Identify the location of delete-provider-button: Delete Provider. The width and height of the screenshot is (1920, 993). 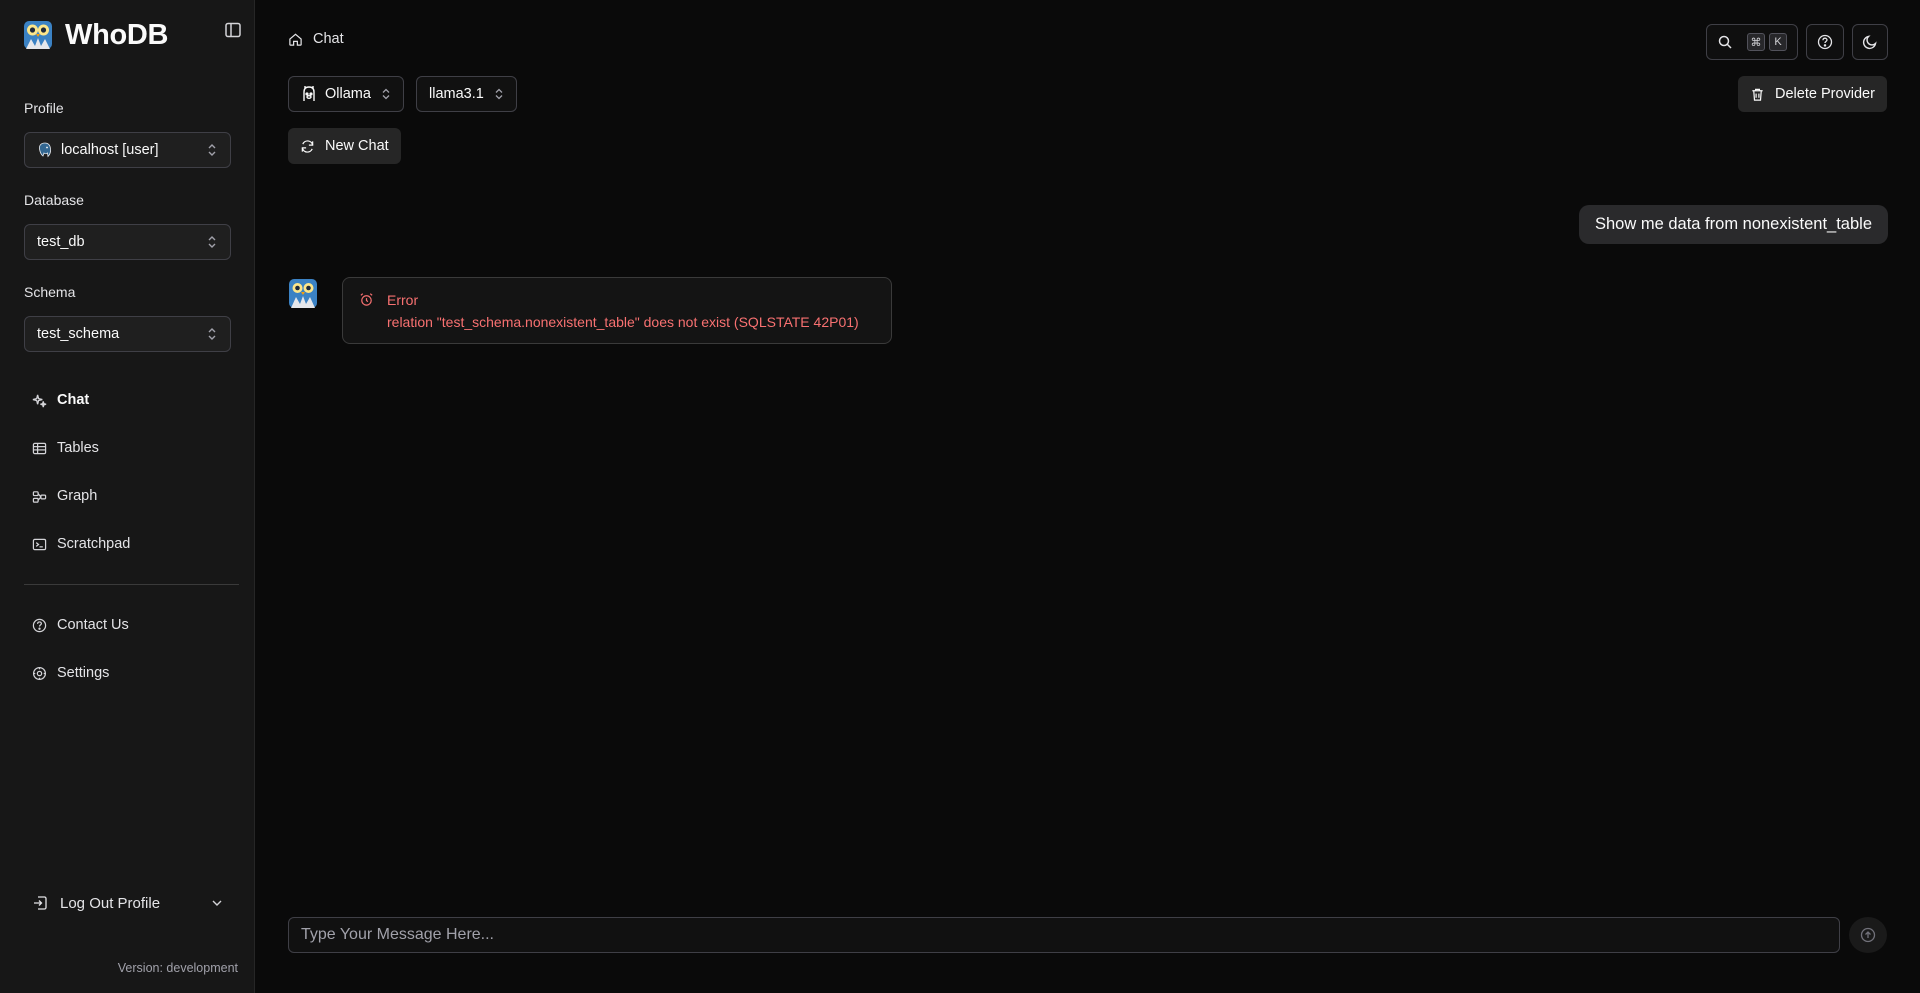
(1812, 94).